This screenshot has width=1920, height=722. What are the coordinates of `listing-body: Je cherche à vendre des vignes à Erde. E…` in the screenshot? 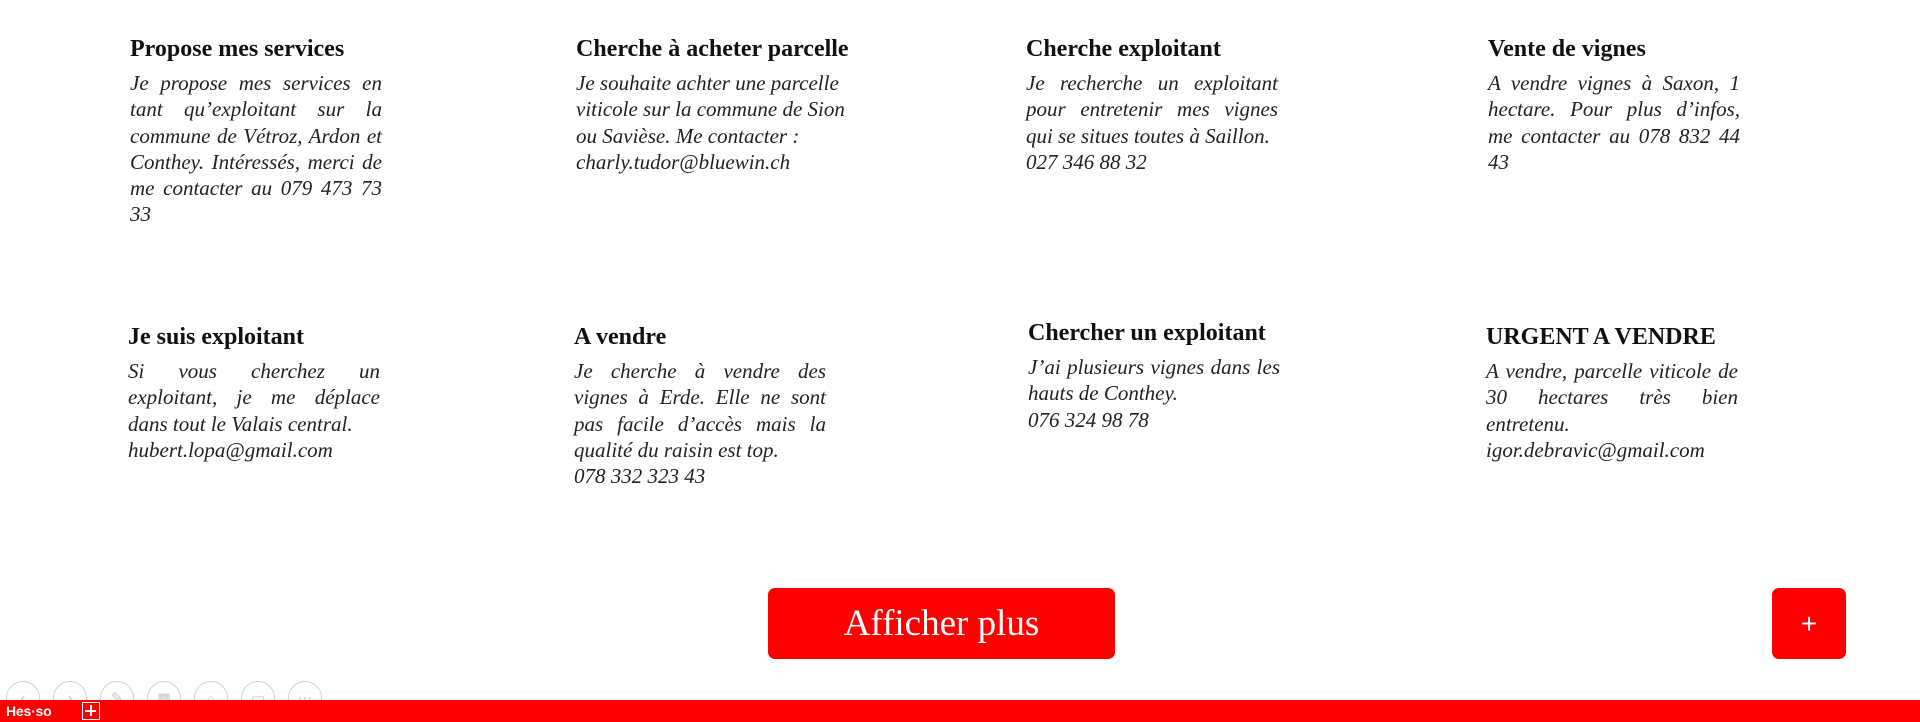 It's located at (700, 423).